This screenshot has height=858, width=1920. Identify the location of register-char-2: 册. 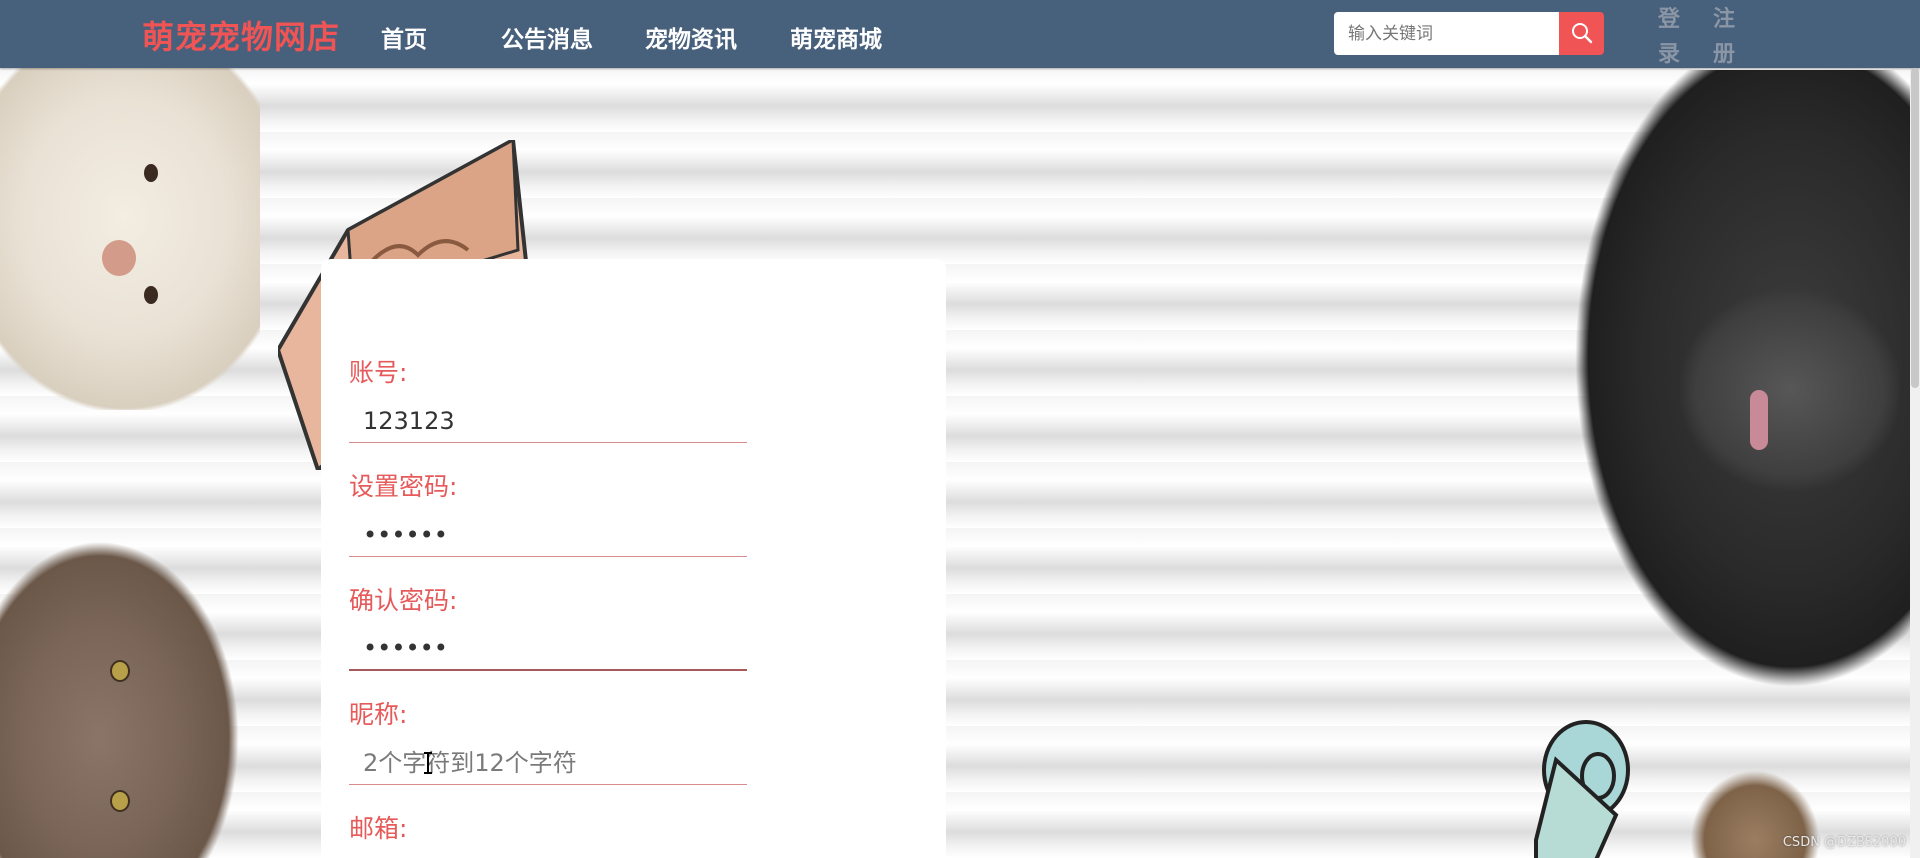
(1723, 54).